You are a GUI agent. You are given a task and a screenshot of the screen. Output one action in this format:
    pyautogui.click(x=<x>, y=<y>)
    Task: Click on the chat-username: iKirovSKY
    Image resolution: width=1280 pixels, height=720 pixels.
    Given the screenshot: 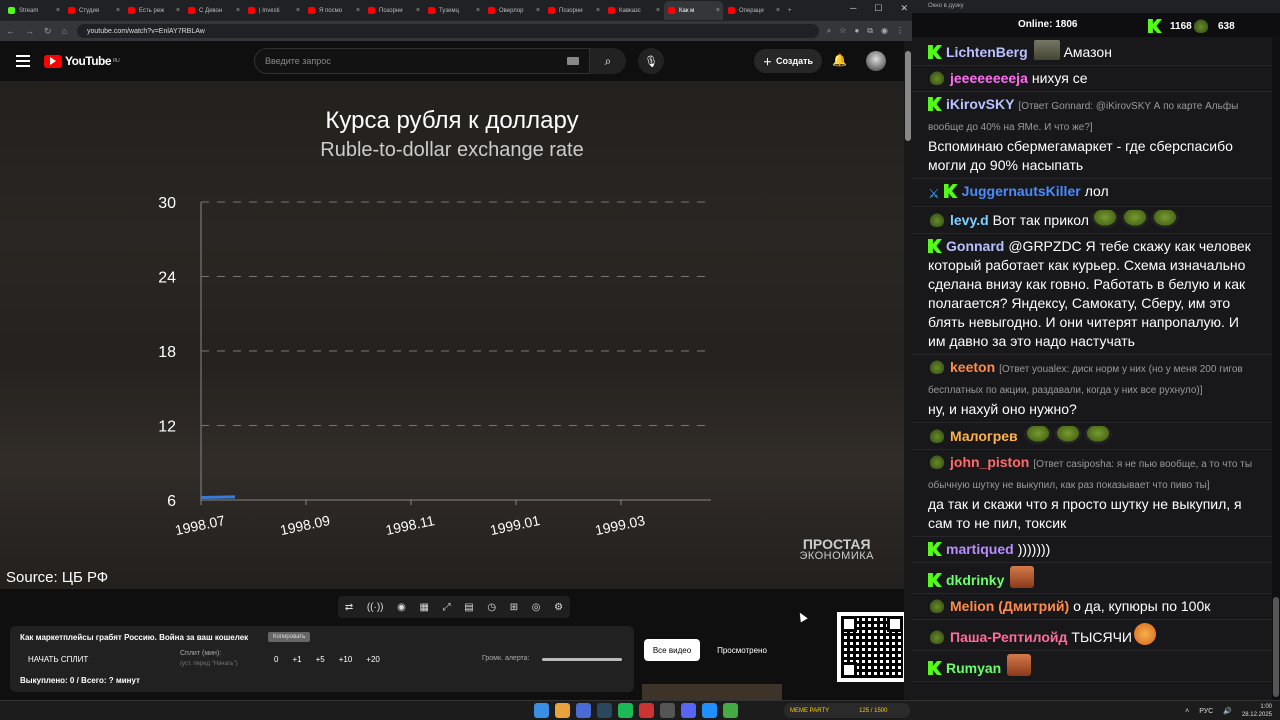 What is the action you would take?
    pyautogui.click(x=980, y=104)
    